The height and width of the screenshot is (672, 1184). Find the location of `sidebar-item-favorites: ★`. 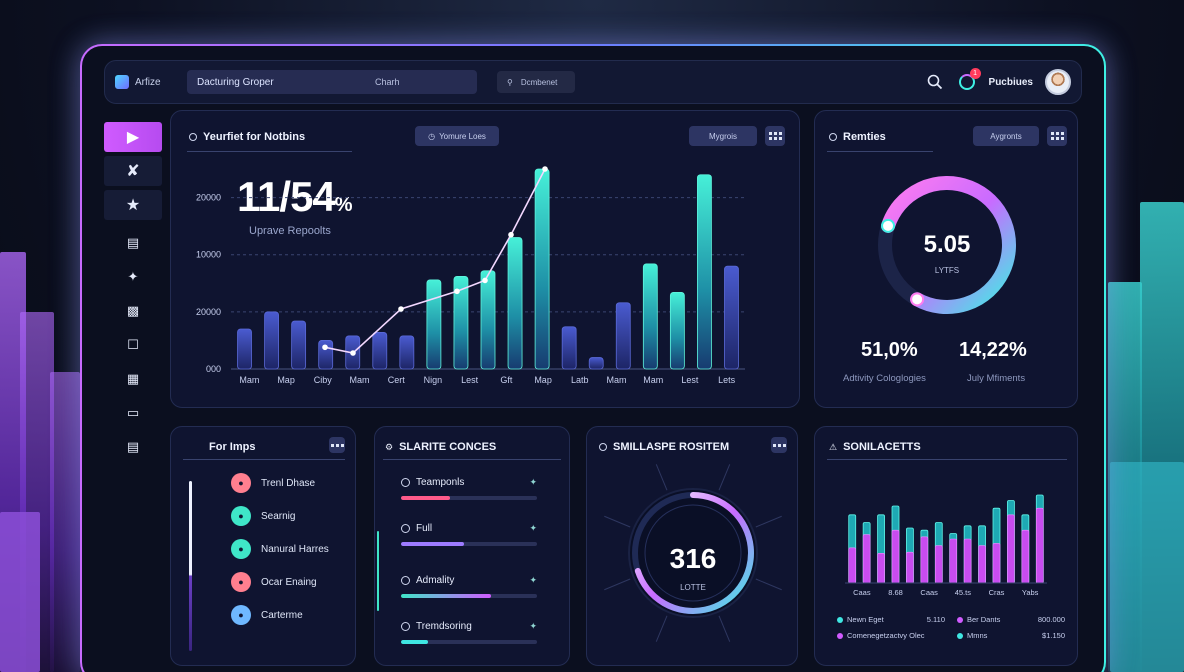

sidebar-item-favorites: ★ is located at coordinates (133, 205).